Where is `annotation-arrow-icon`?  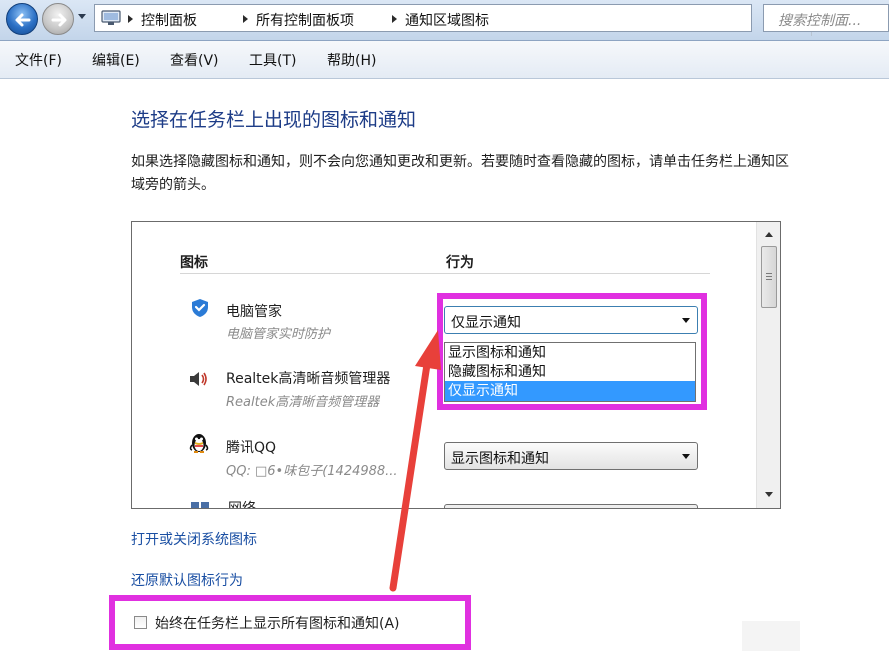 annotation-arrow-icon is located at coordinates (415, 461).